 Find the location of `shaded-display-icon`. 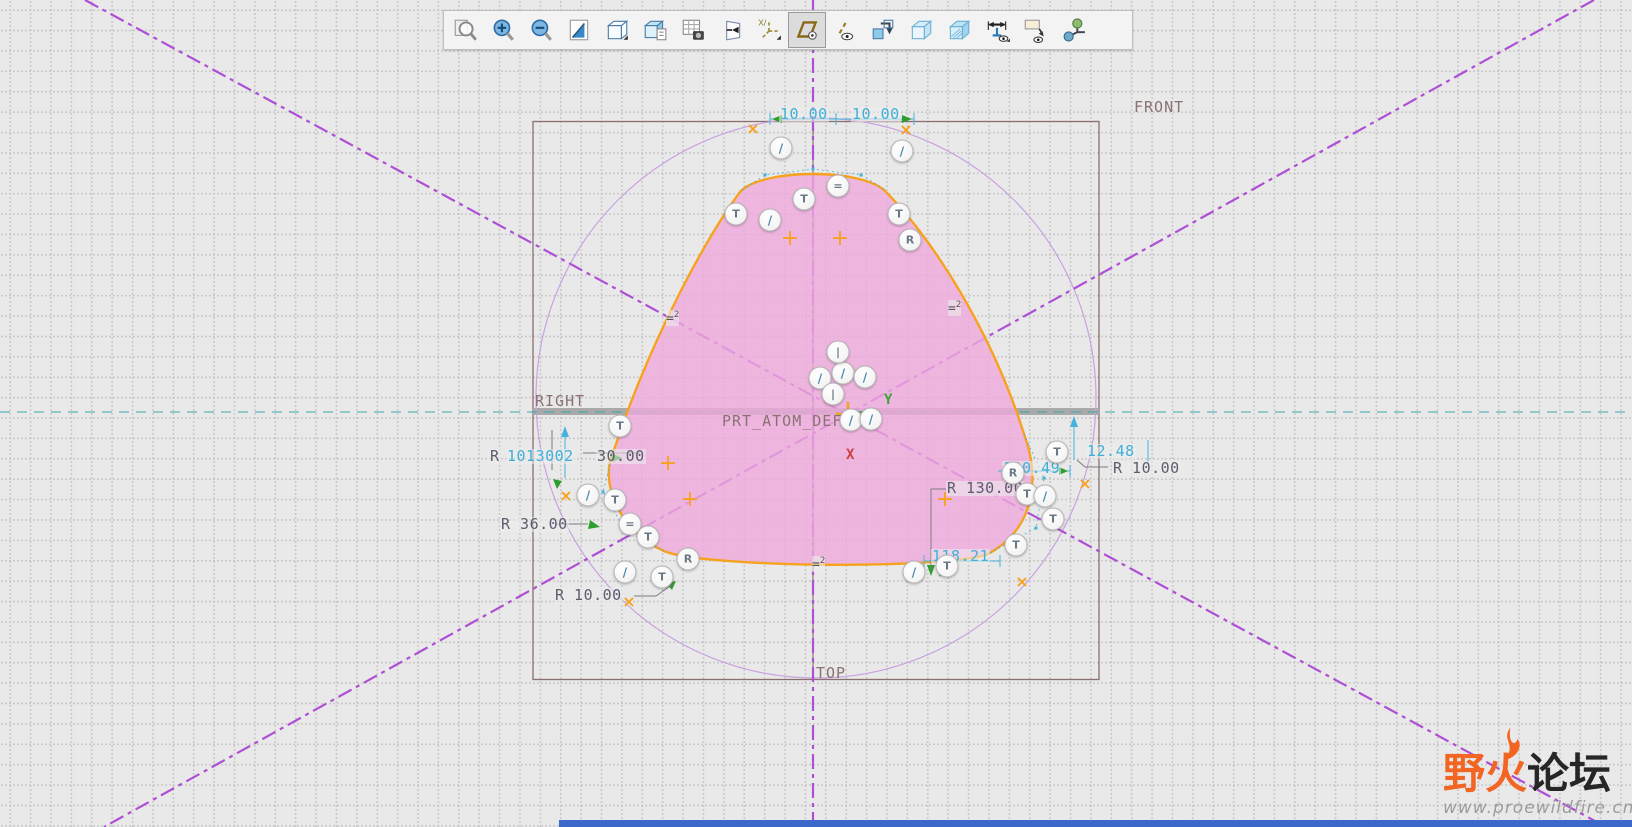

shaded-display-icon is located at coordinates (655, 30).